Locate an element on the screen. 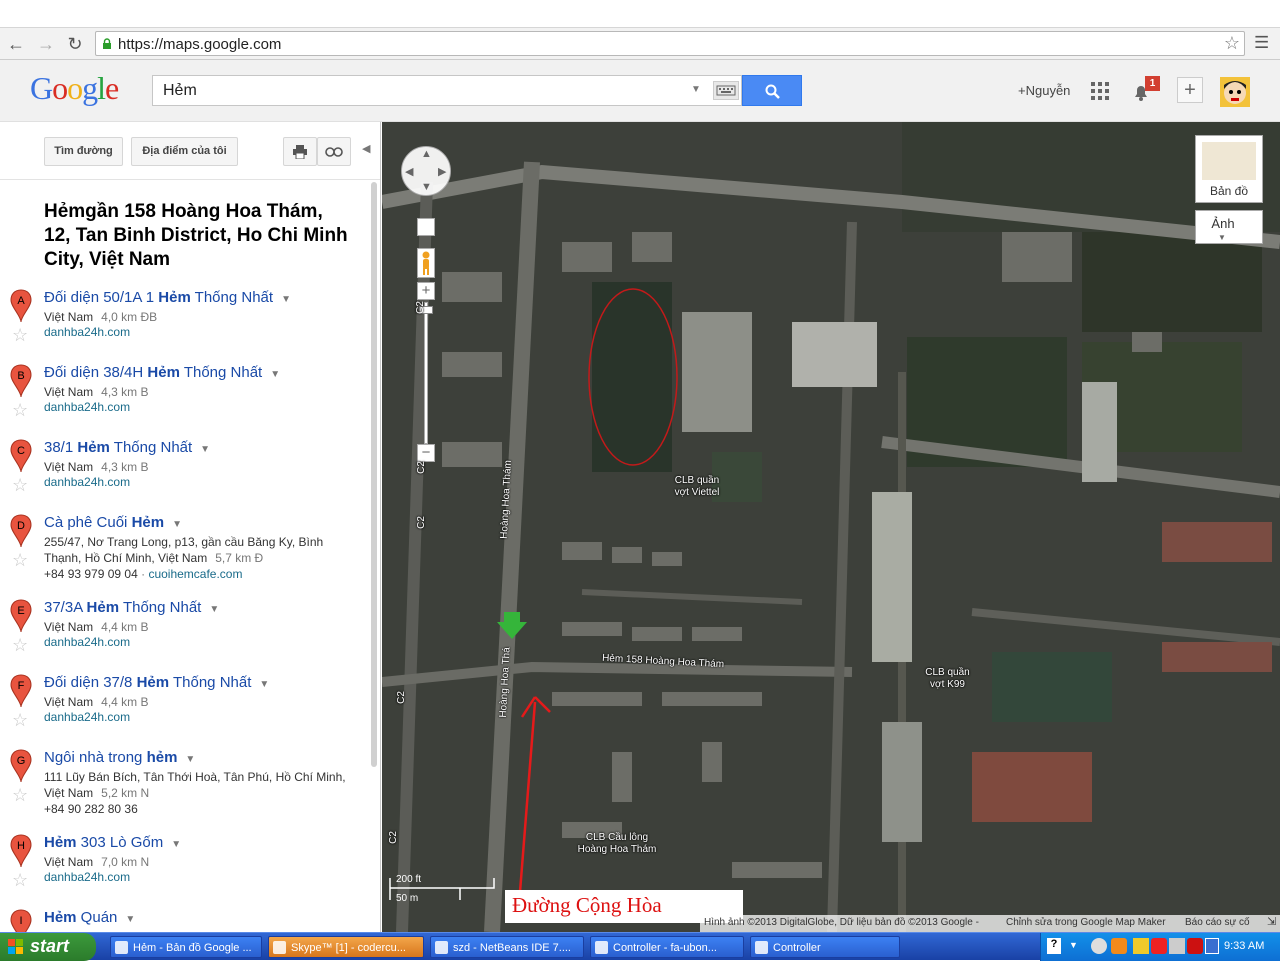 The width and height of the screenshot is (1280, 961). zoom-in-button: + is located at coordinates (426, 291).